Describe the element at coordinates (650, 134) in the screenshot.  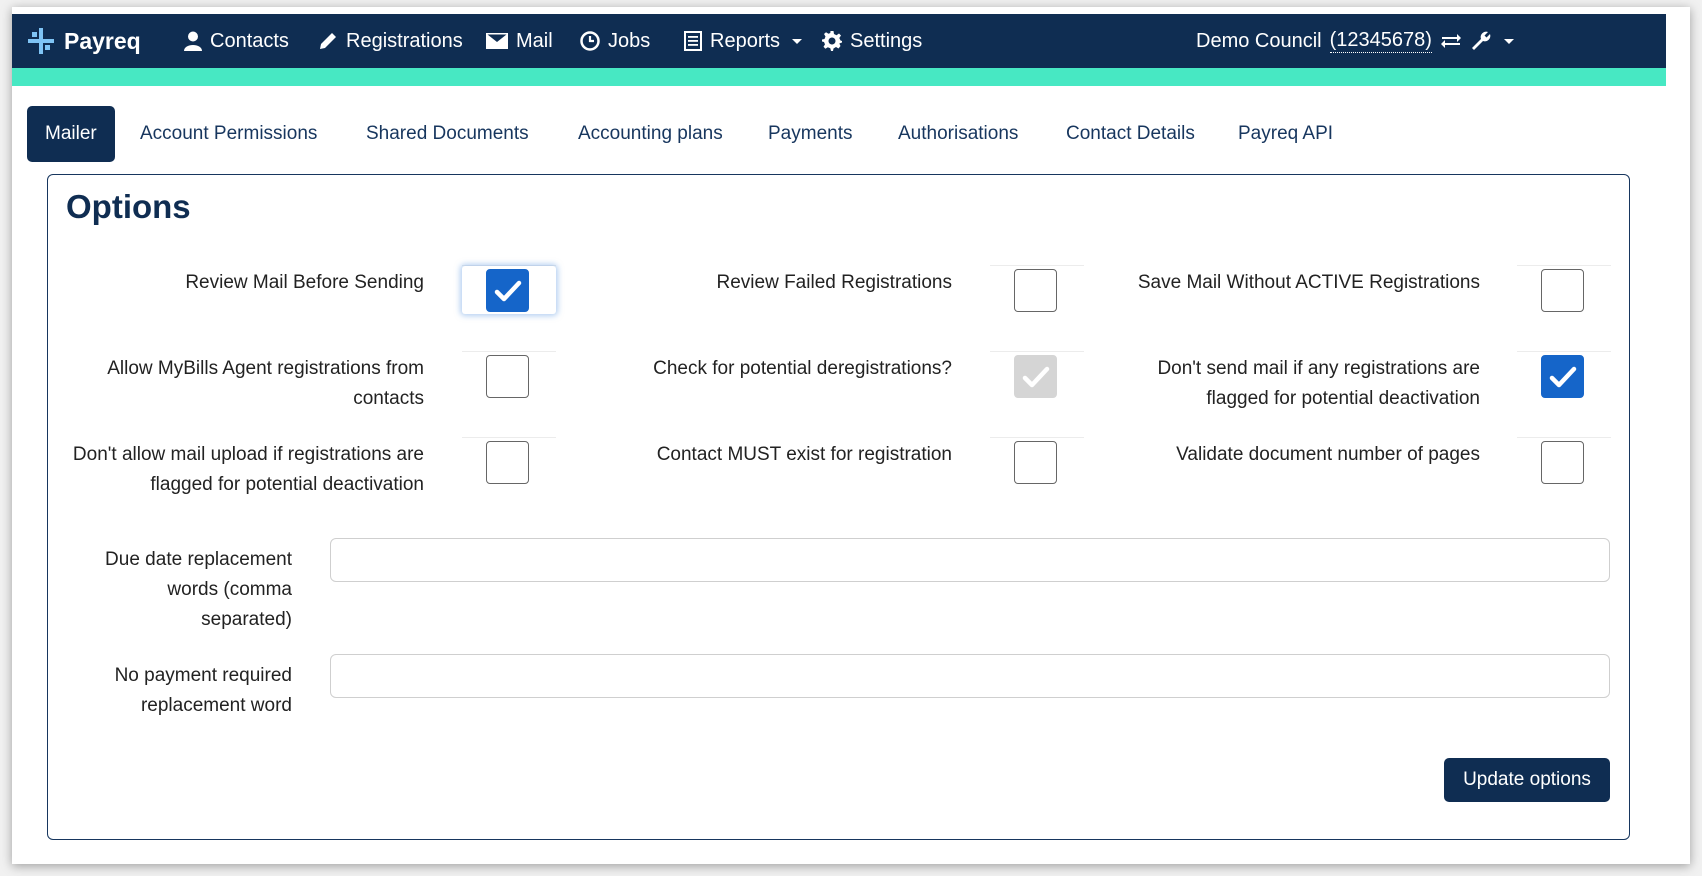
I see `tab-accounting-plans: Accounting plans` at that location.